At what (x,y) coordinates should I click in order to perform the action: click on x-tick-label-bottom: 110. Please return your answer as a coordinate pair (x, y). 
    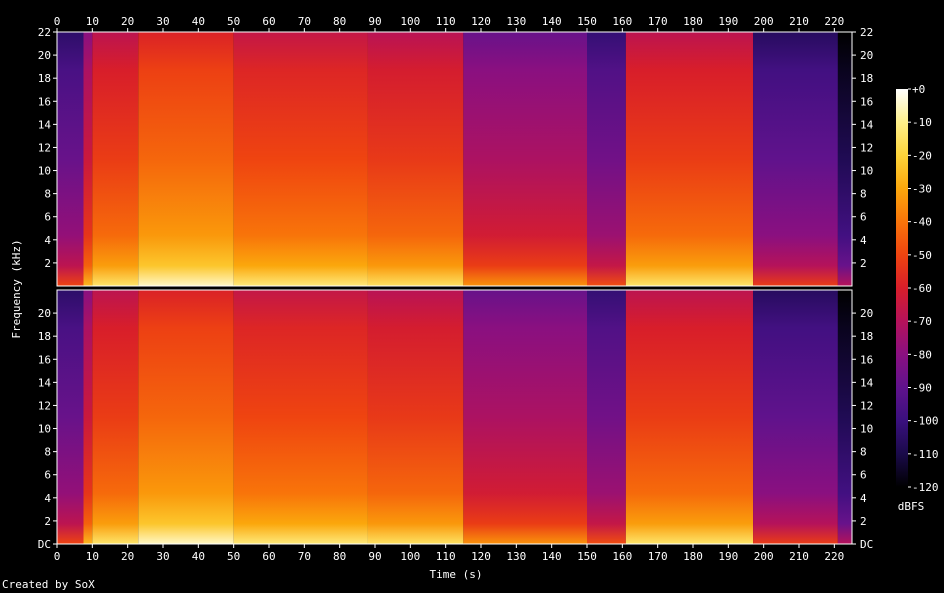
    Looking at the image, I should click on (446, 556).